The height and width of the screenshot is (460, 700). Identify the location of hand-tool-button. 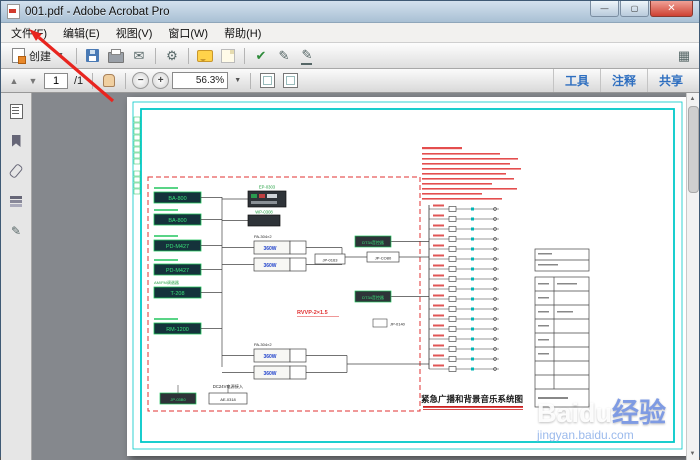
(109, 81).